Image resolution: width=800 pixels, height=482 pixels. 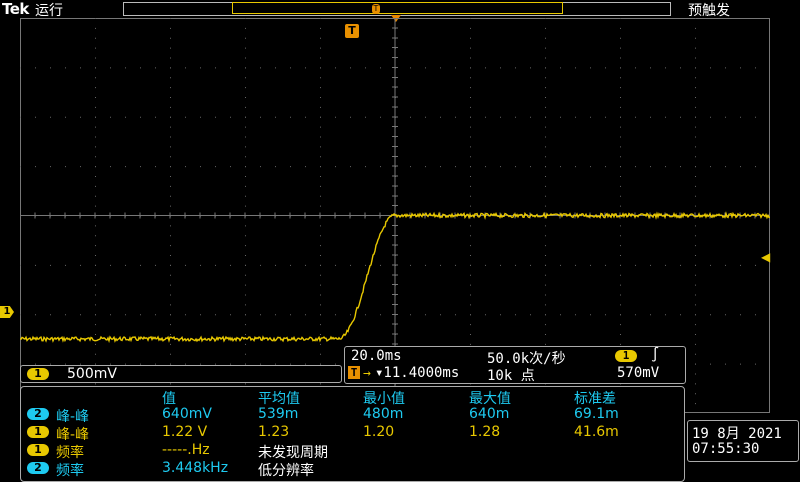 I want to click on measurement-max: 640m, so click(x=489, y=414).